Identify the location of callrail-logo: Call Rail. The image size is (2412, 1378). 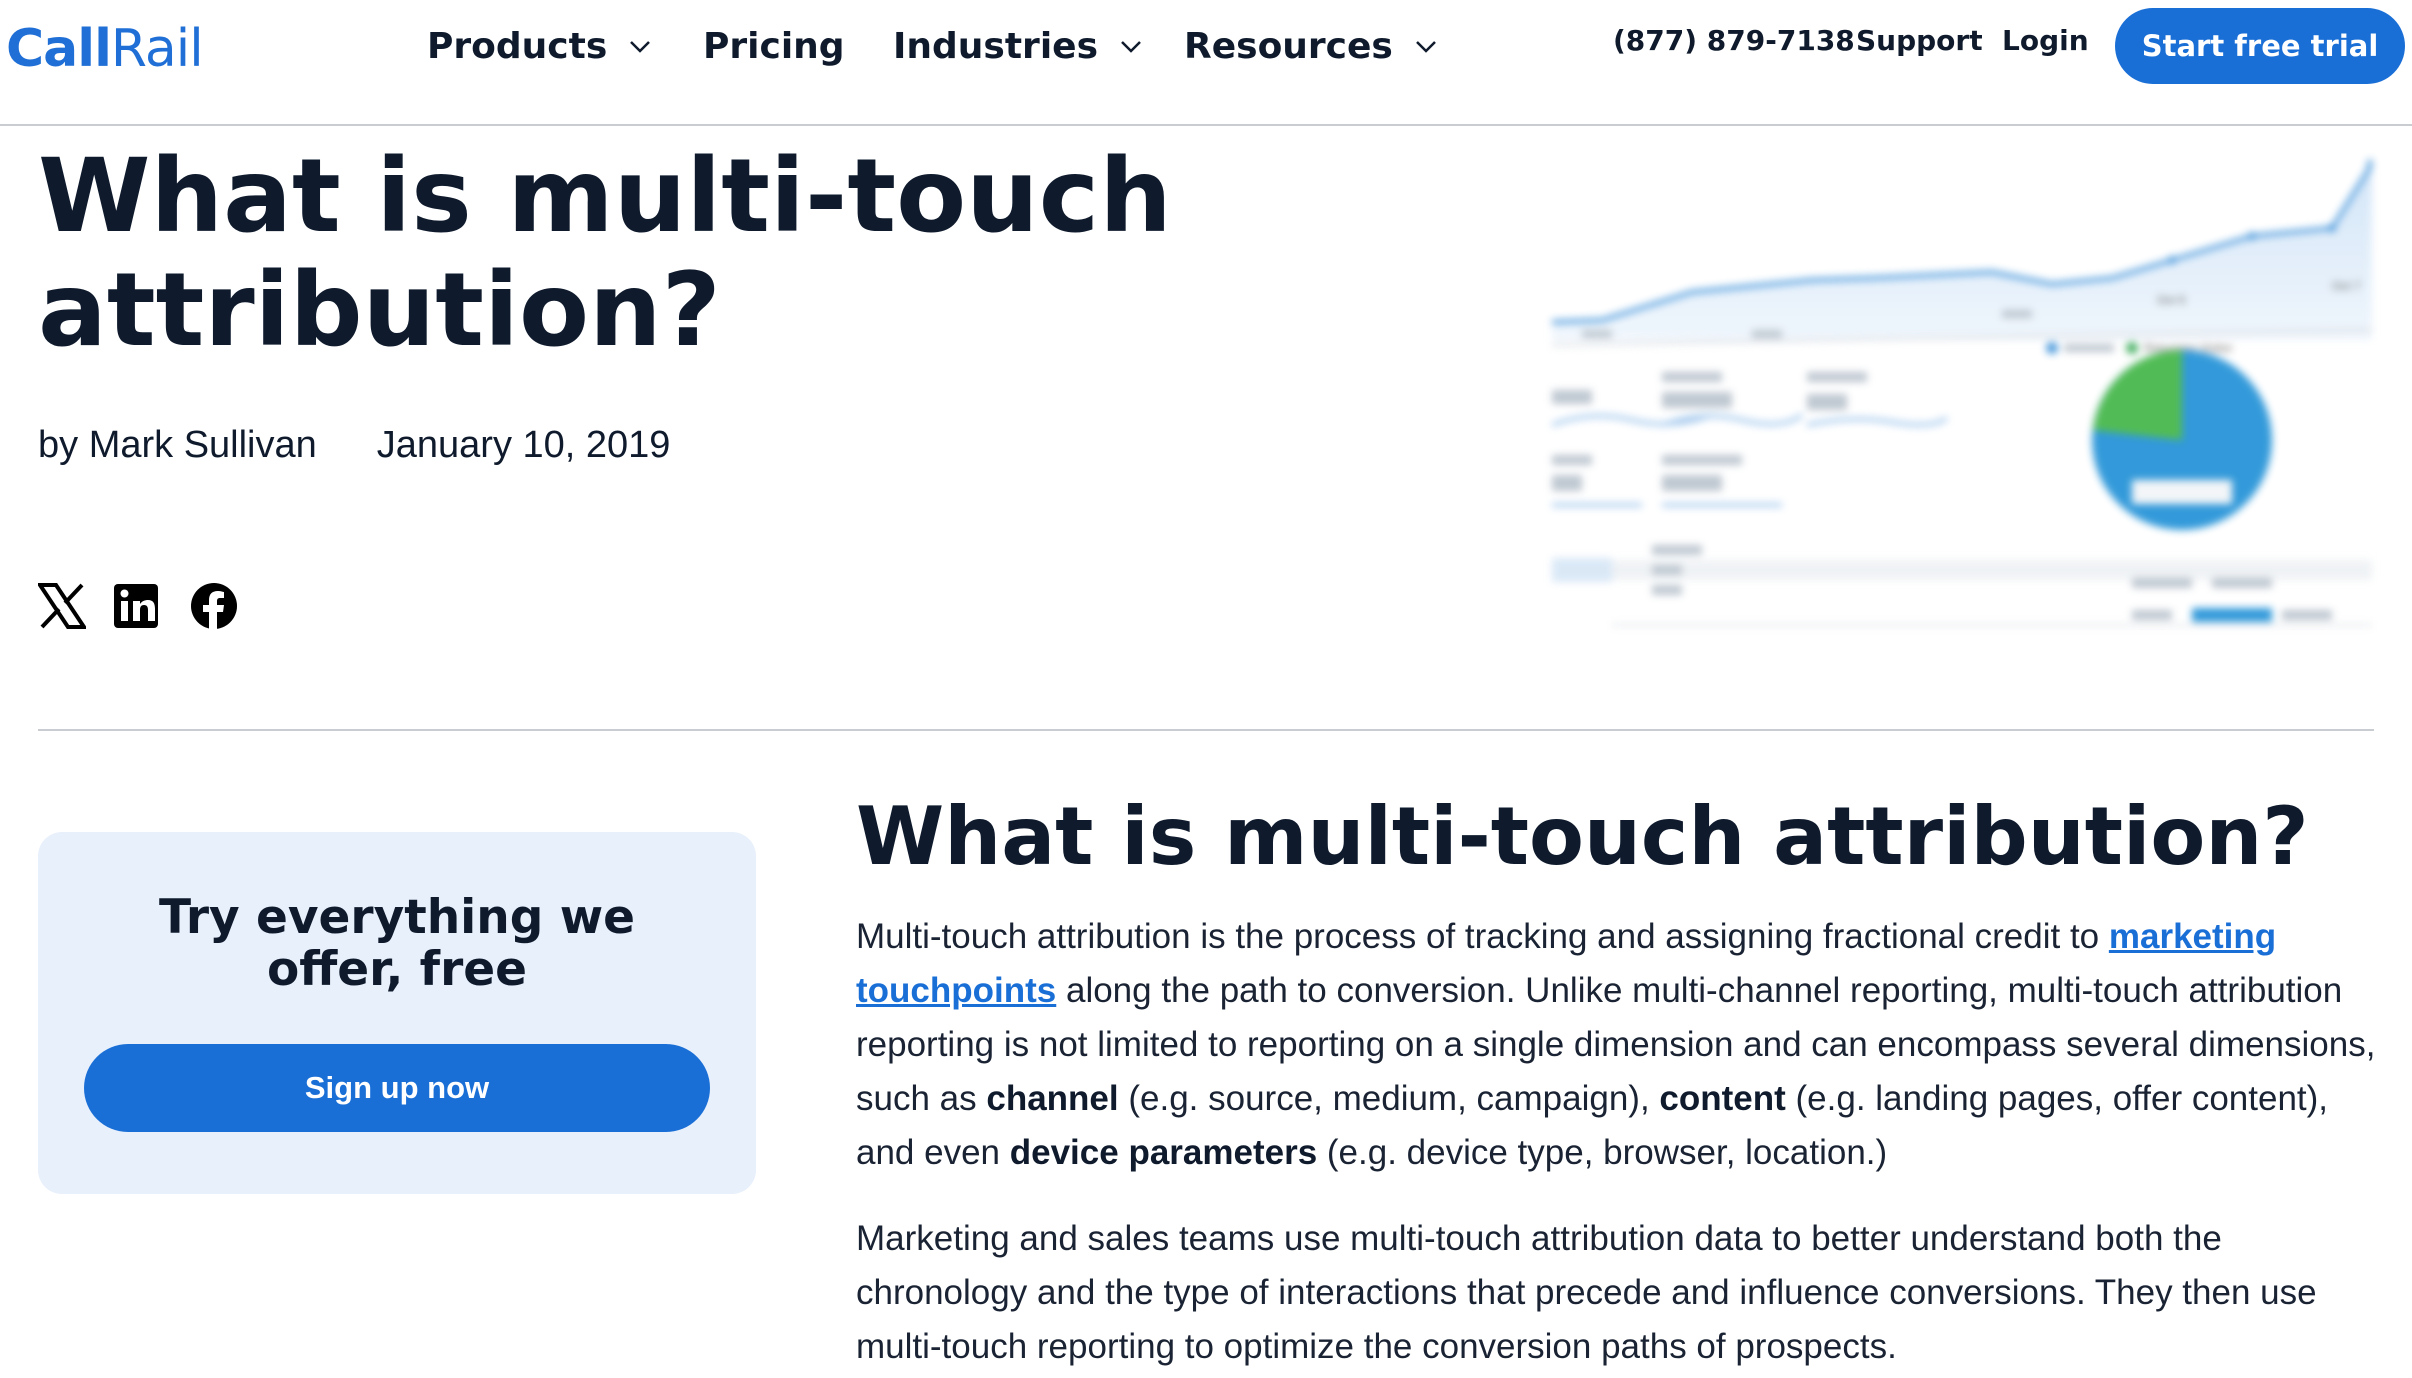
(105, 49).